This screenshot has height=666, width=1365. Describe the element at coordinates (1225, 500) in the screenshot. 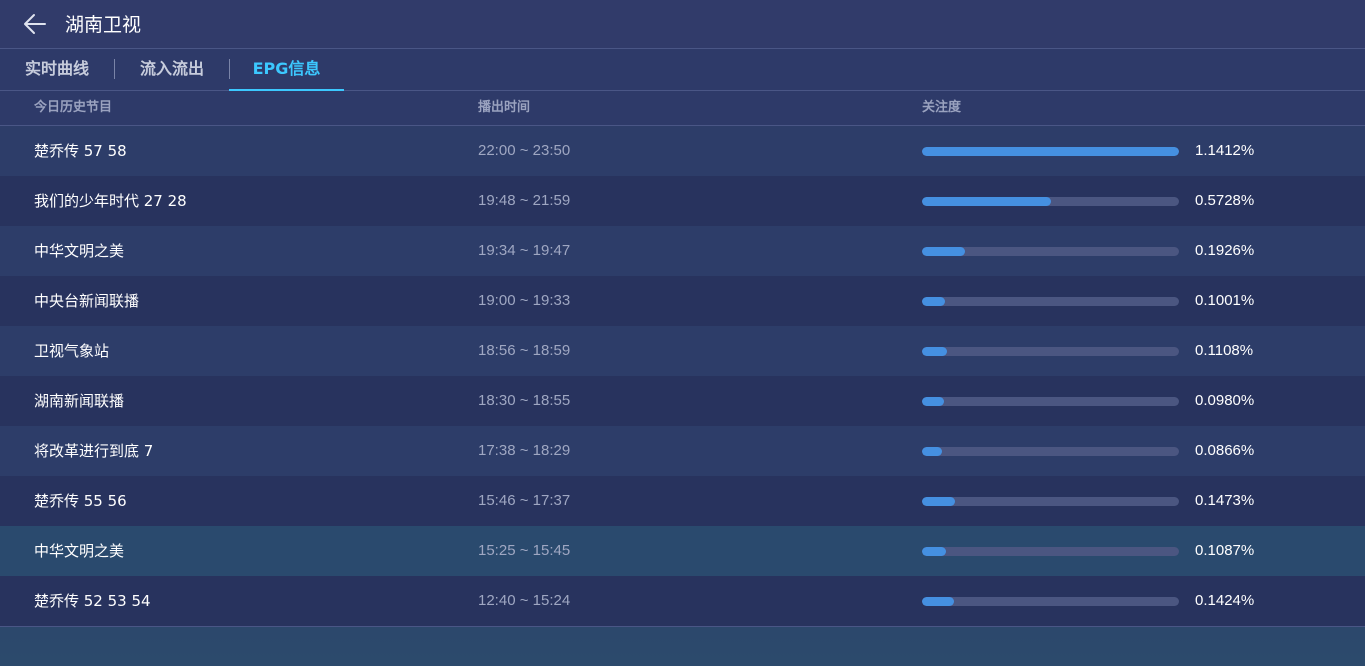

I see `attention-value: 0.1473%` at that location.